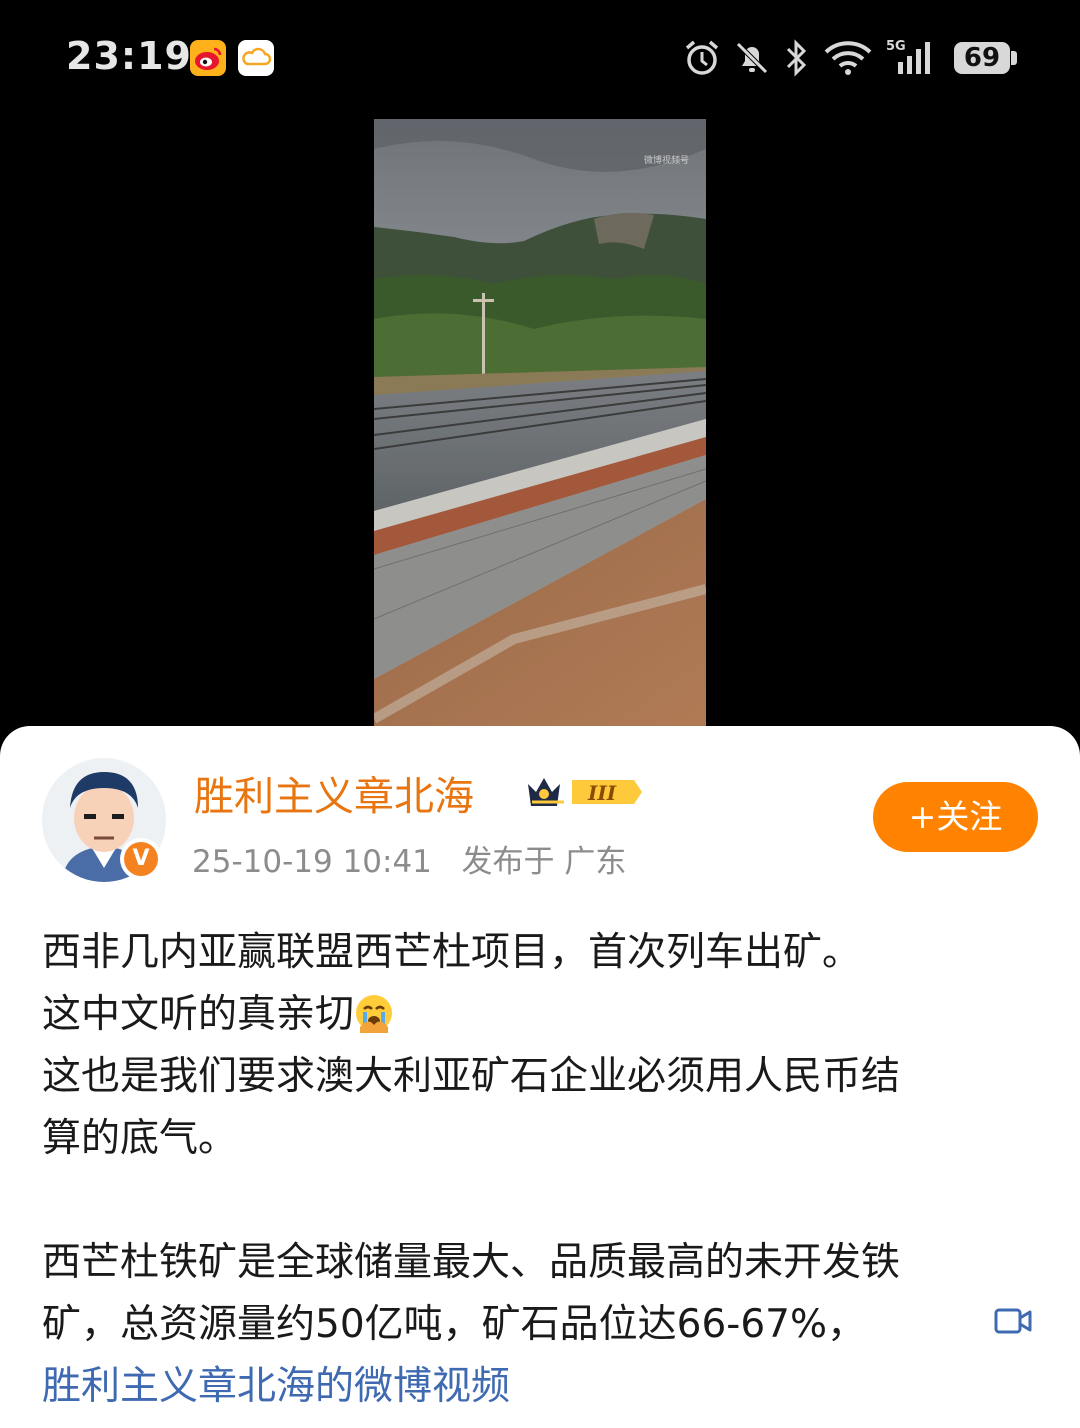  Describe the element at coordinates (471, 1262) in the screenshot. I see `post-line: 西芒杜铁矿是全球储量最大、品质最高的未开发铁` at that location.